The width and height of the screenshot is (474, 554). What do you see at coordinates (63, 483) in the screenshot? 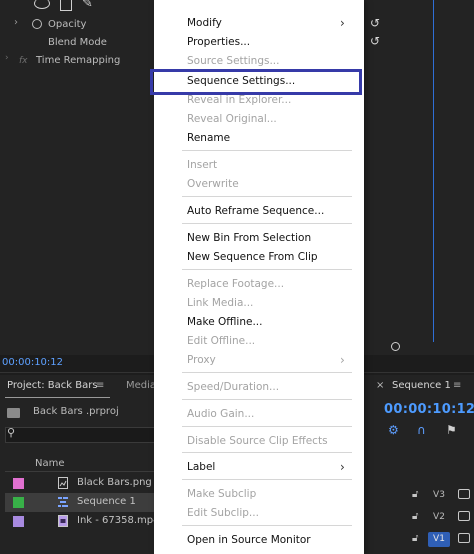
I see `image-file-icon` at bounding box center [63, 483].